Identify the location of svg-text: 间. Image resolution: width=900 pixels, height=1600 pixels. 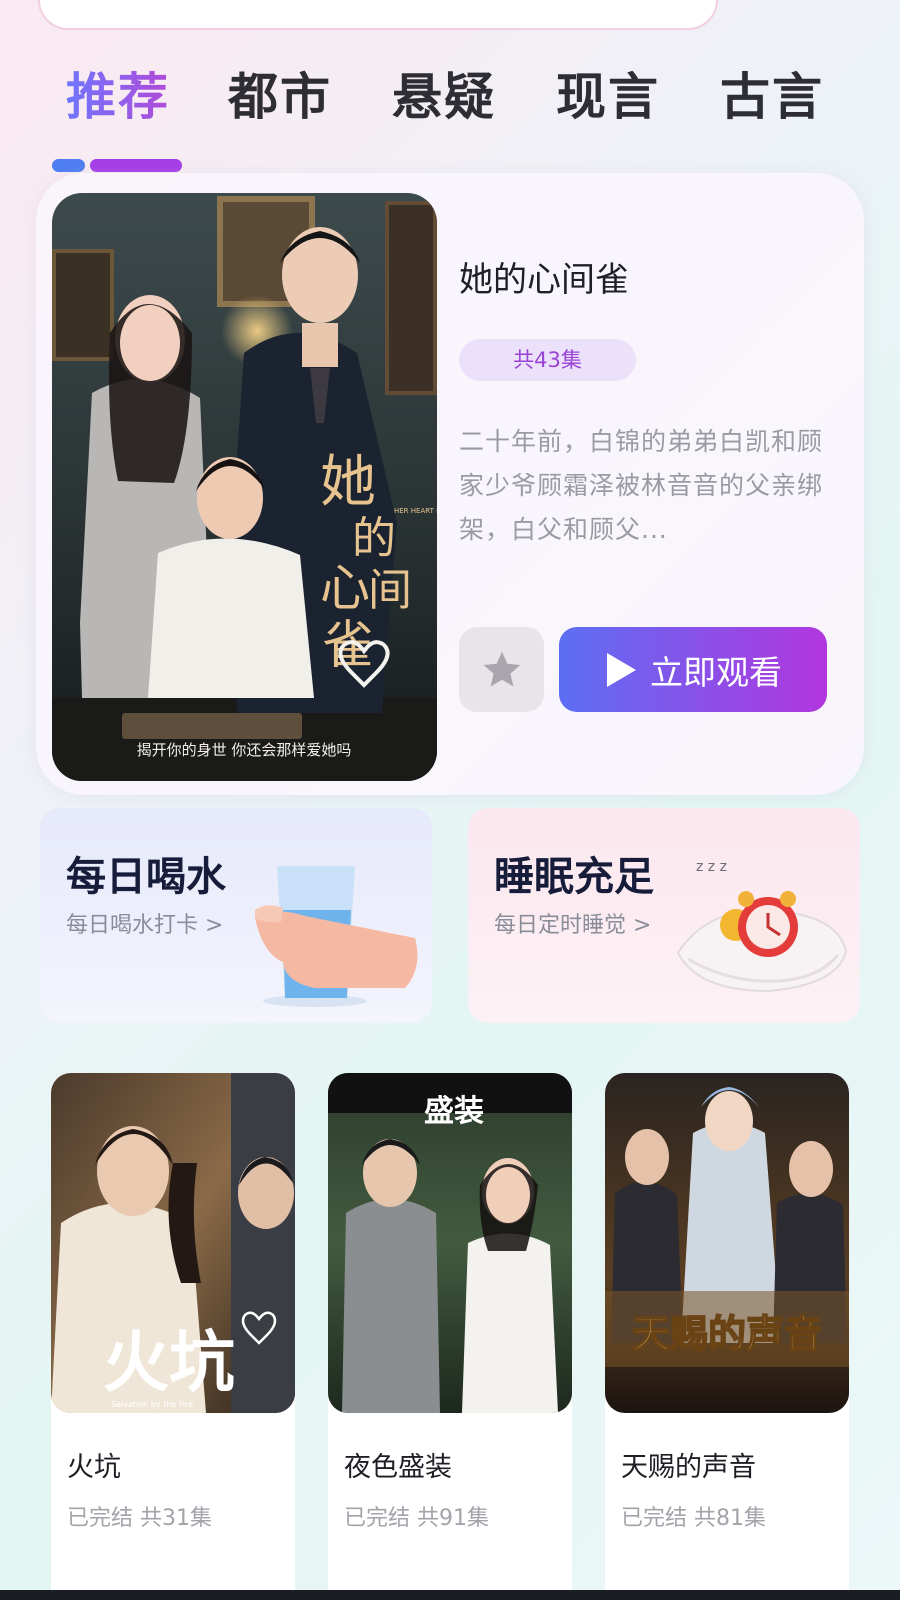
(390, 590).